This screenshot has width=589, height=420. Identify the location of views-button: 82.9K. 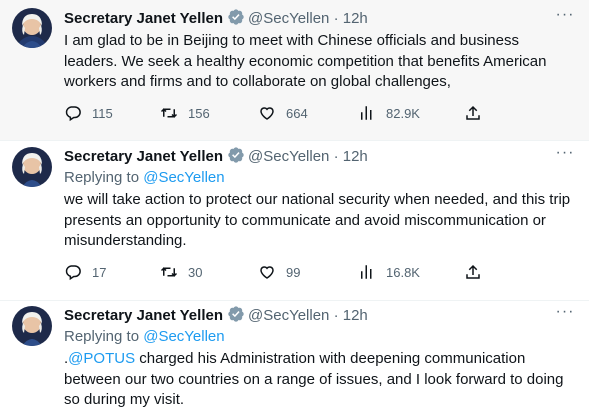
(389, 113).